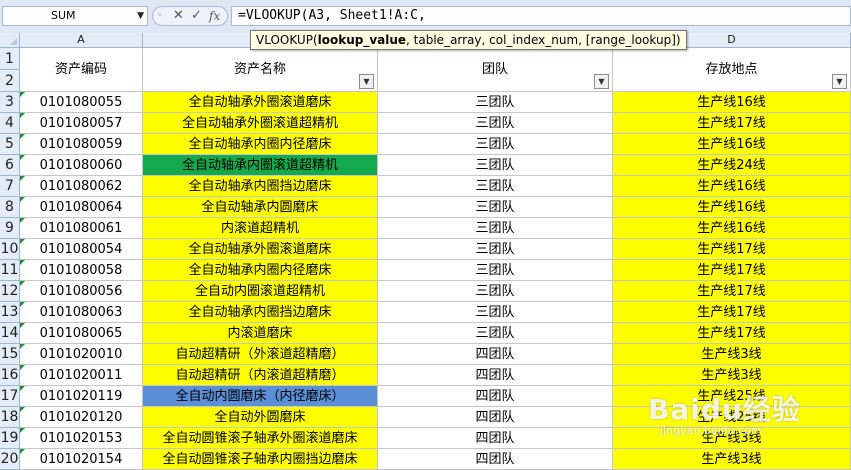 This screenshot has width=851, height=470. What do you see at coordinates (260, 396) in the screenshot?
I see `cell-name: 全自动内圆磨床（内径磨床）` at bounding box center [260, 396].